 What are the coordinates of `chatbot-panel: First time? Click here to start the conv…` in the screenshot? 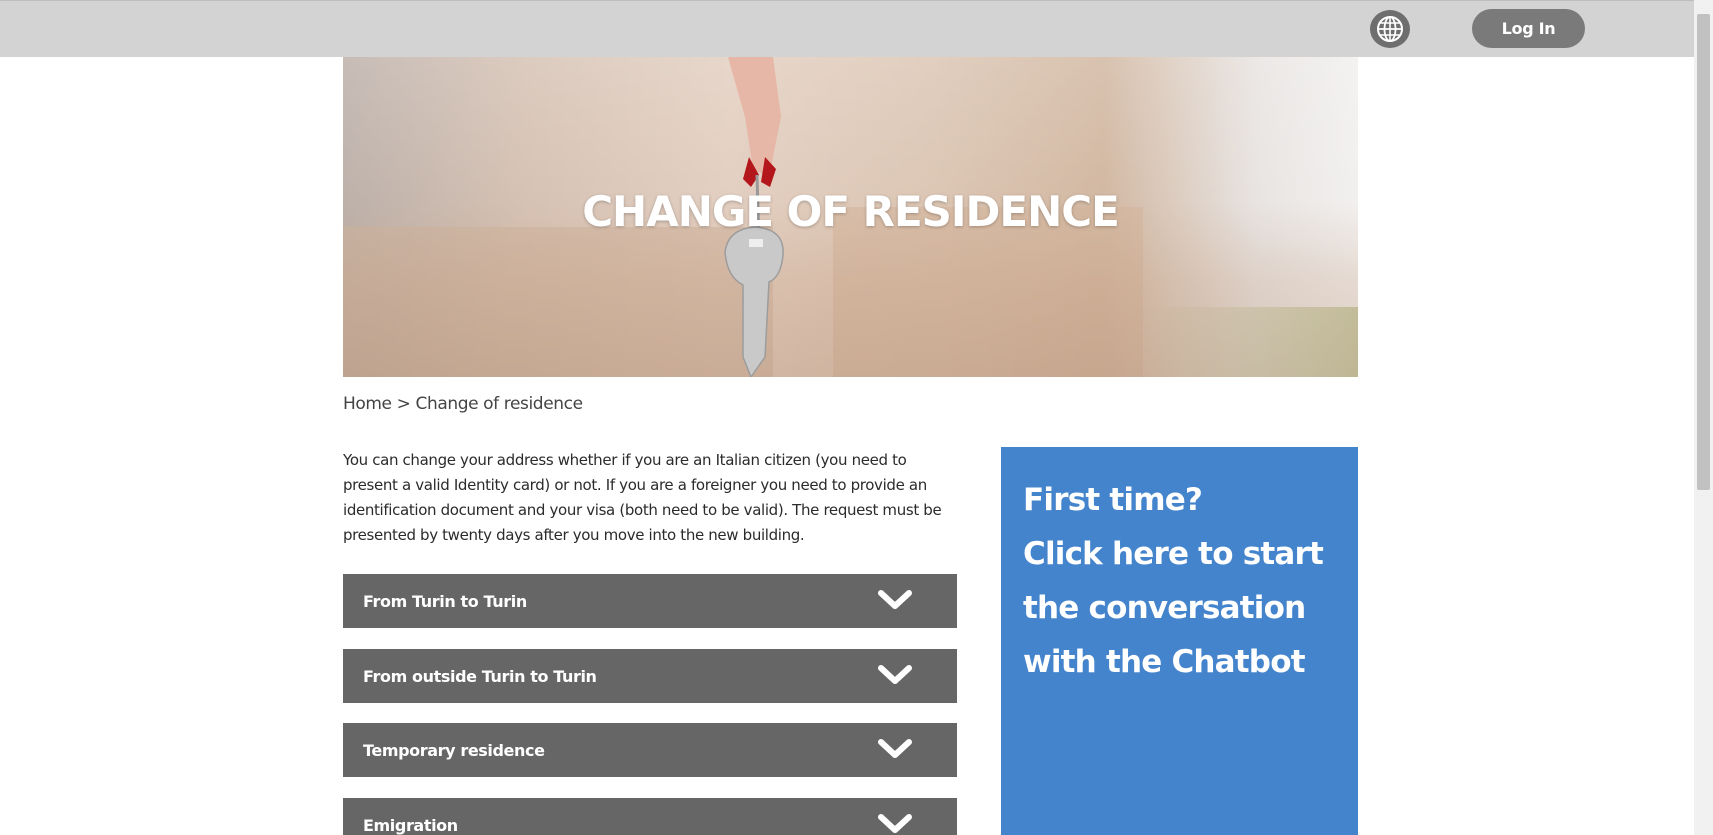 It's located at (1179, 641).